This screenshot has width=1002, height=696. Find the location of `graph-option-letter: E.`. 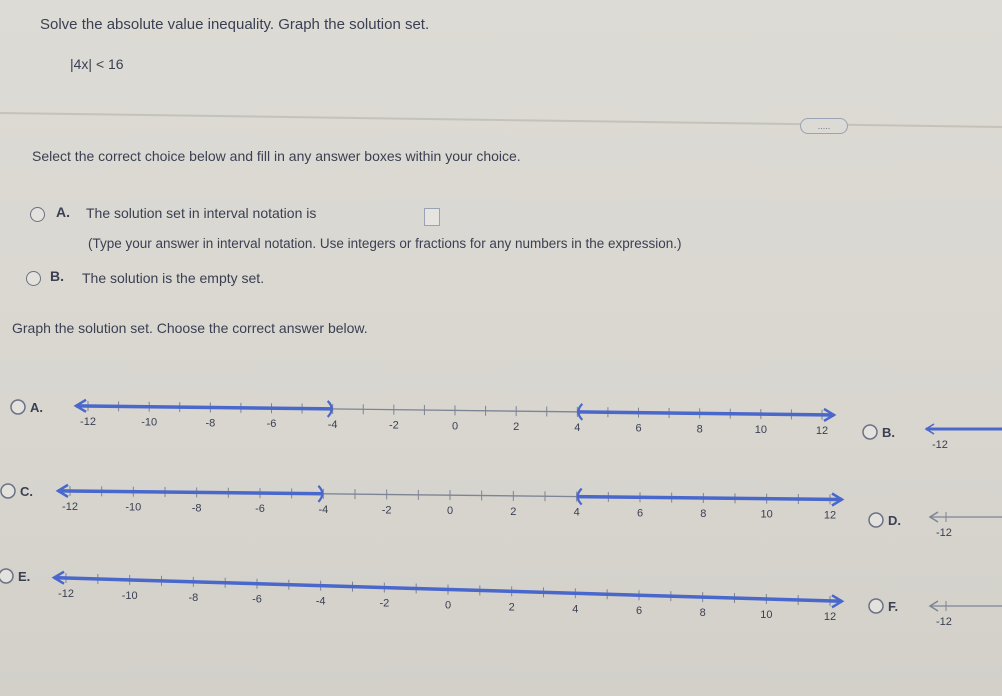

graph-option-letter: E. is located at coordinates (24, 576).